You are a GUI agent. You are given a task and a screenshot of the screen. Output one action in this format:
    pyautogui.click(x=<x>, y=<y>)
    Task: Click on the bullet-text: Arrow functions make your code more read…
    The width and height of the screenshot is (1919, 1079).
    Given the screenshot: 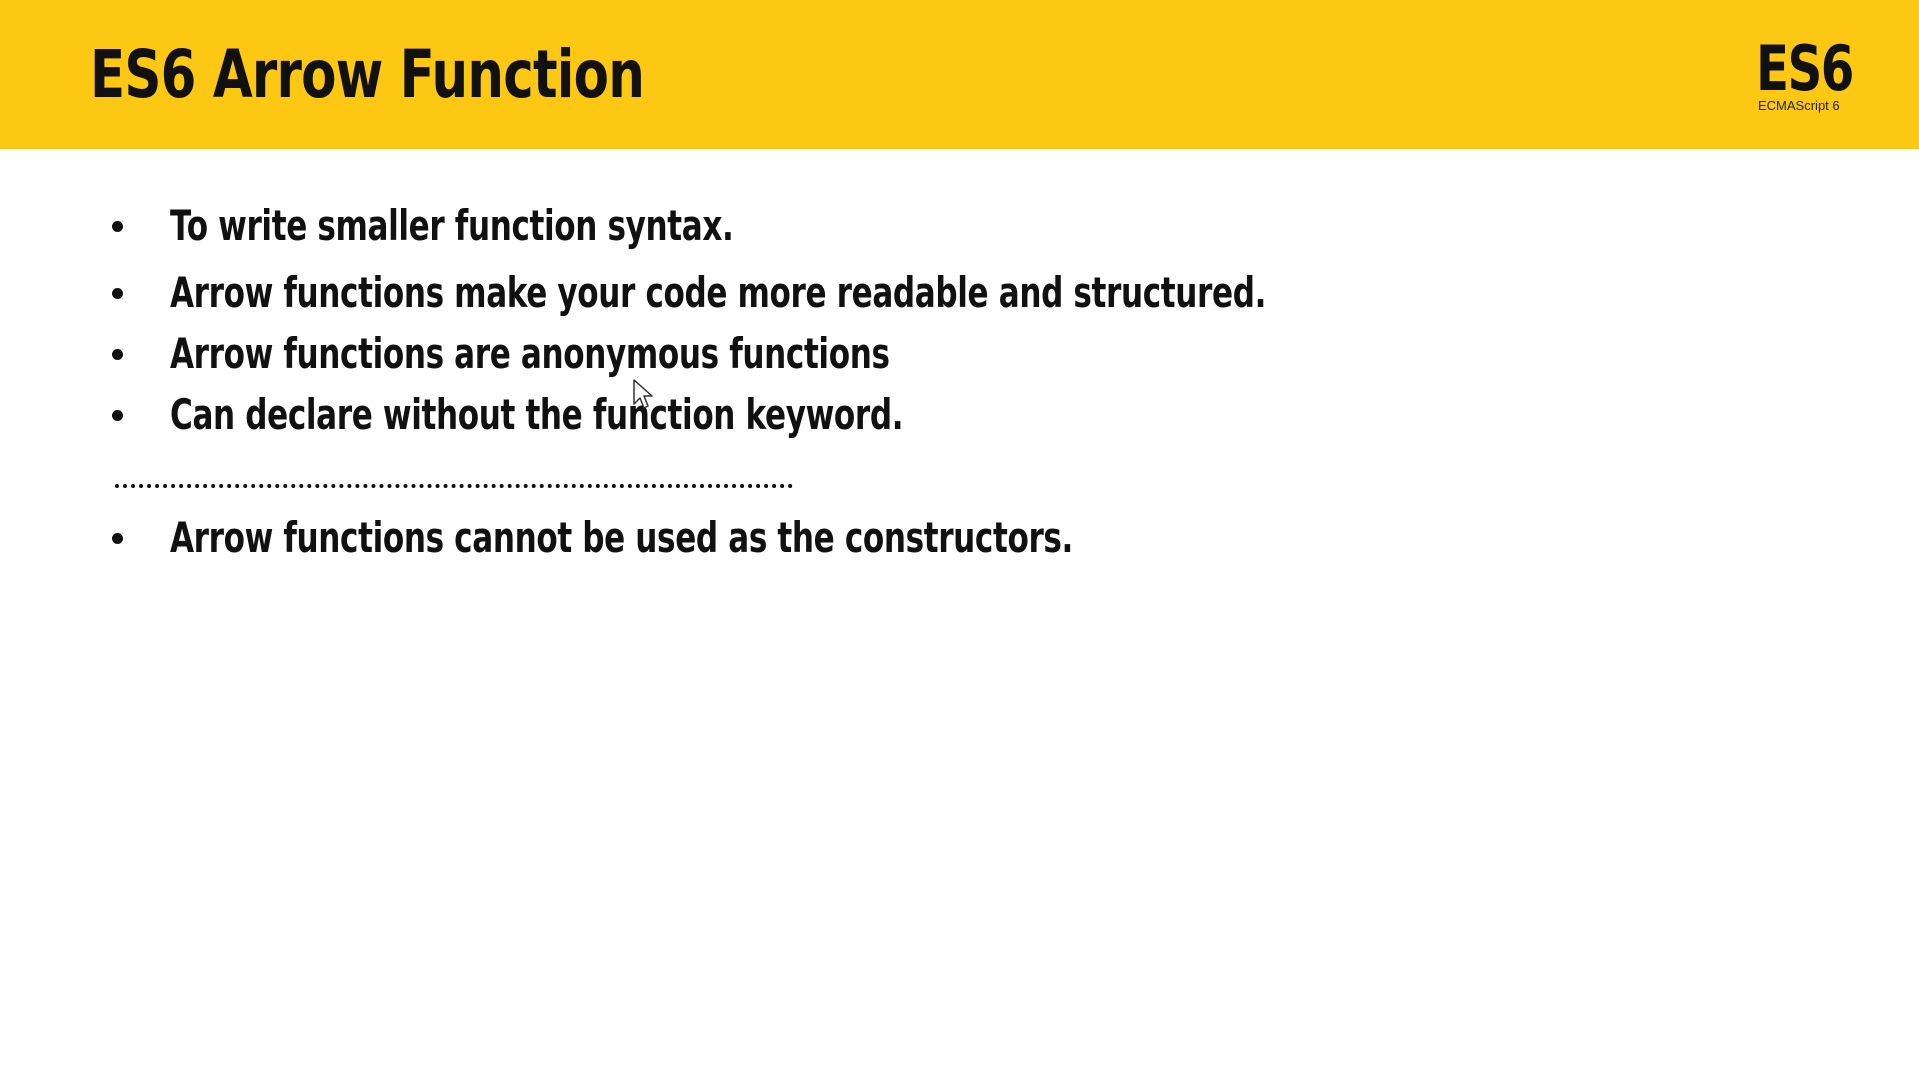 What is the action you would take?
    pyautogui.click(x=718, y=292)
    